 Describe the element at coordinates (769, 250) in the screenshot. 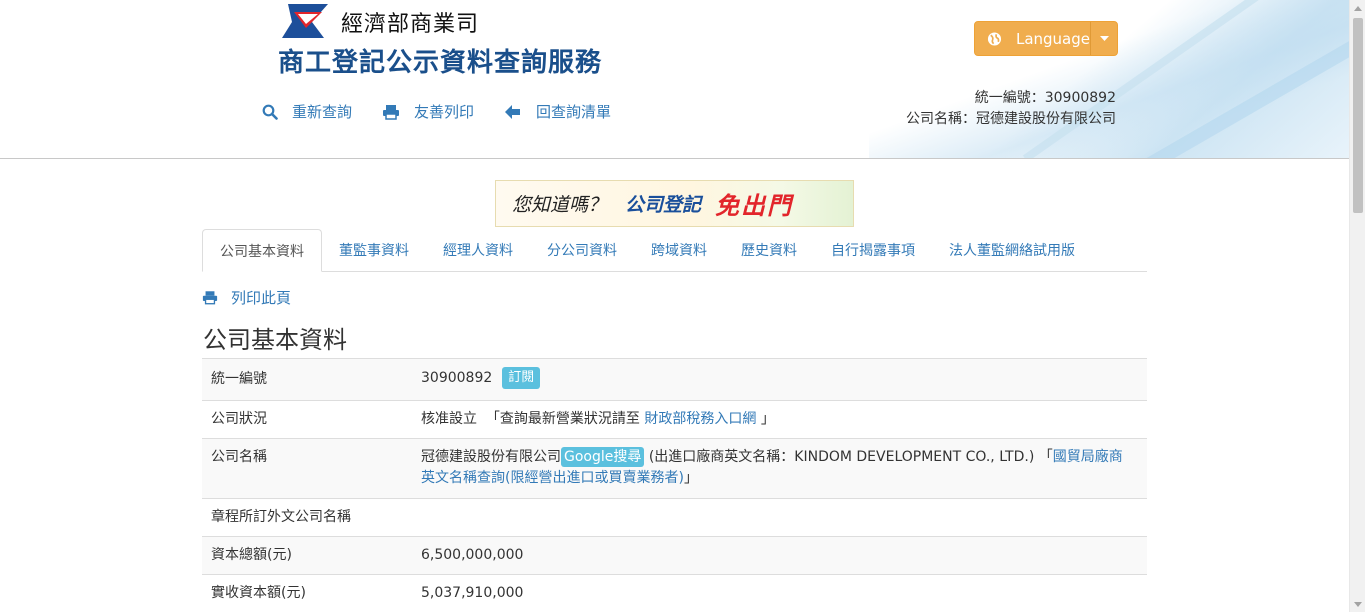

I see `tab-history: 歷史資料` at that location.